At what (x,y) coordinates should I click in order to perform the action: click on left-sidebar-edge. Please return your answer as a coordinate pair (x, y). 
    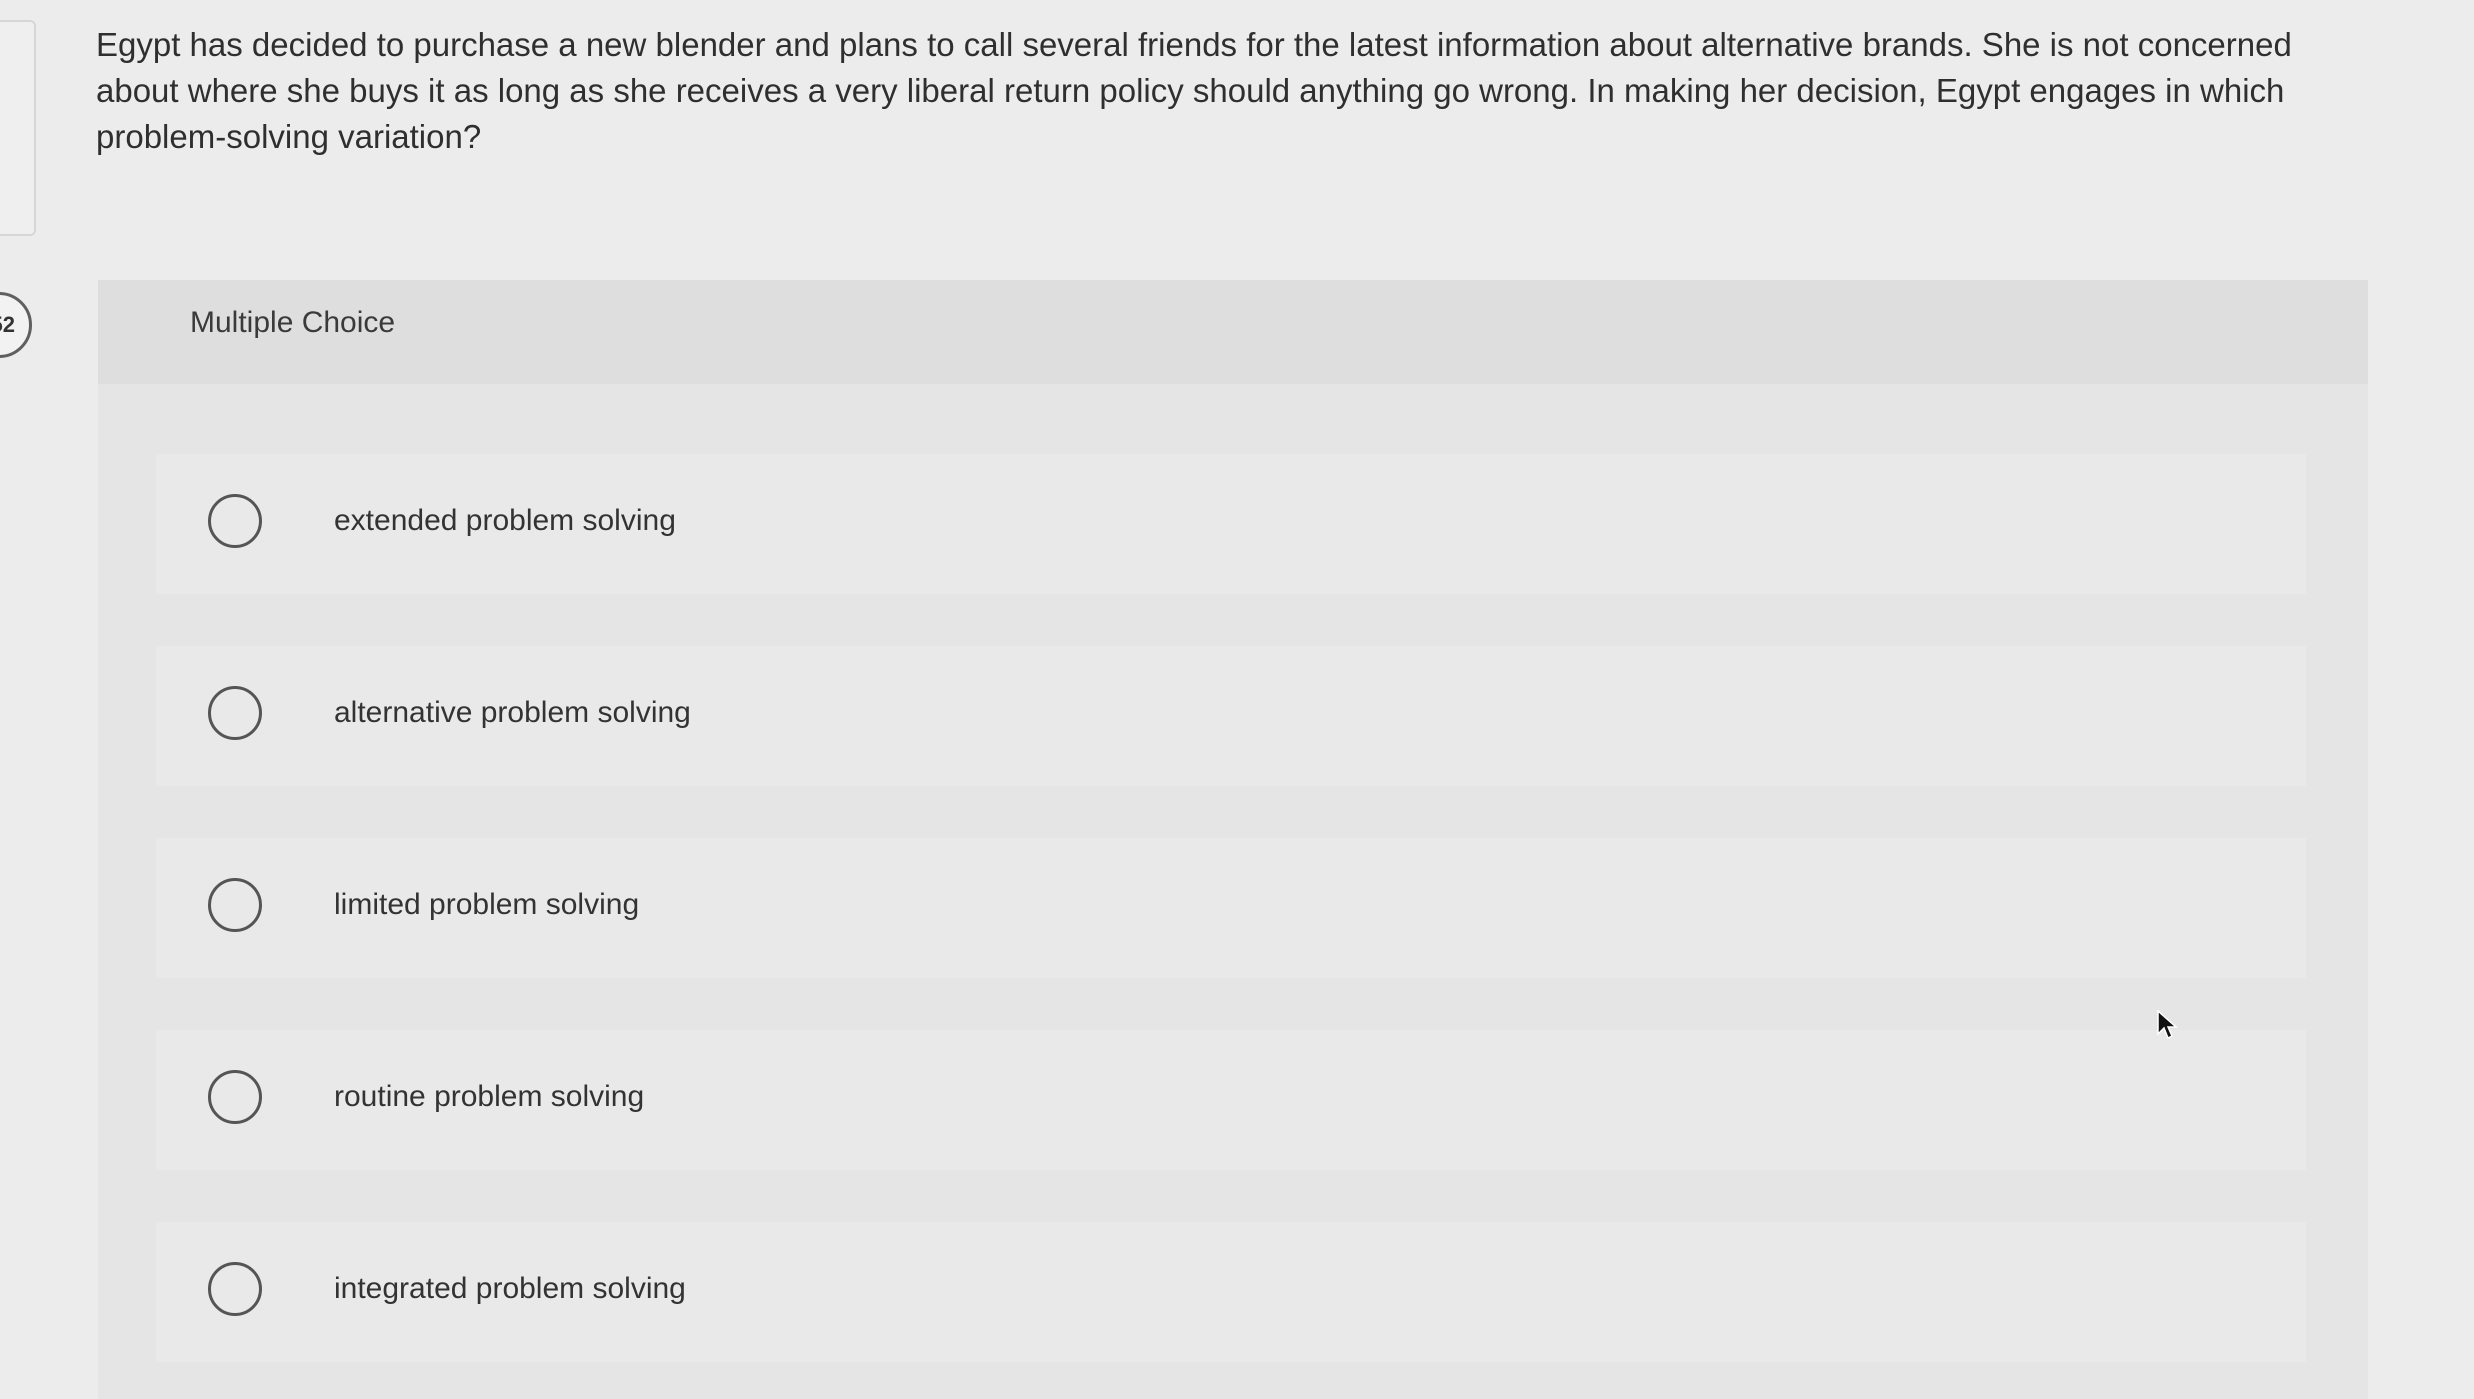
    Looking at the image, I should click on (18, 128).